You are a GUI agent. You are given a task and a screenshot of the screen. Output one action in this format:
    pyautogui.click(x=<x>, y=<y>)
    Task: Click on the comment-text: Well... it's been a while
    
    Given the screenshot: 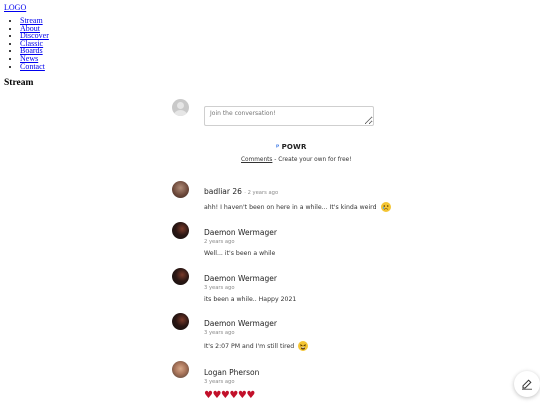 What is the action you would take?
    pyautogui.click(x=240, y=253)
    